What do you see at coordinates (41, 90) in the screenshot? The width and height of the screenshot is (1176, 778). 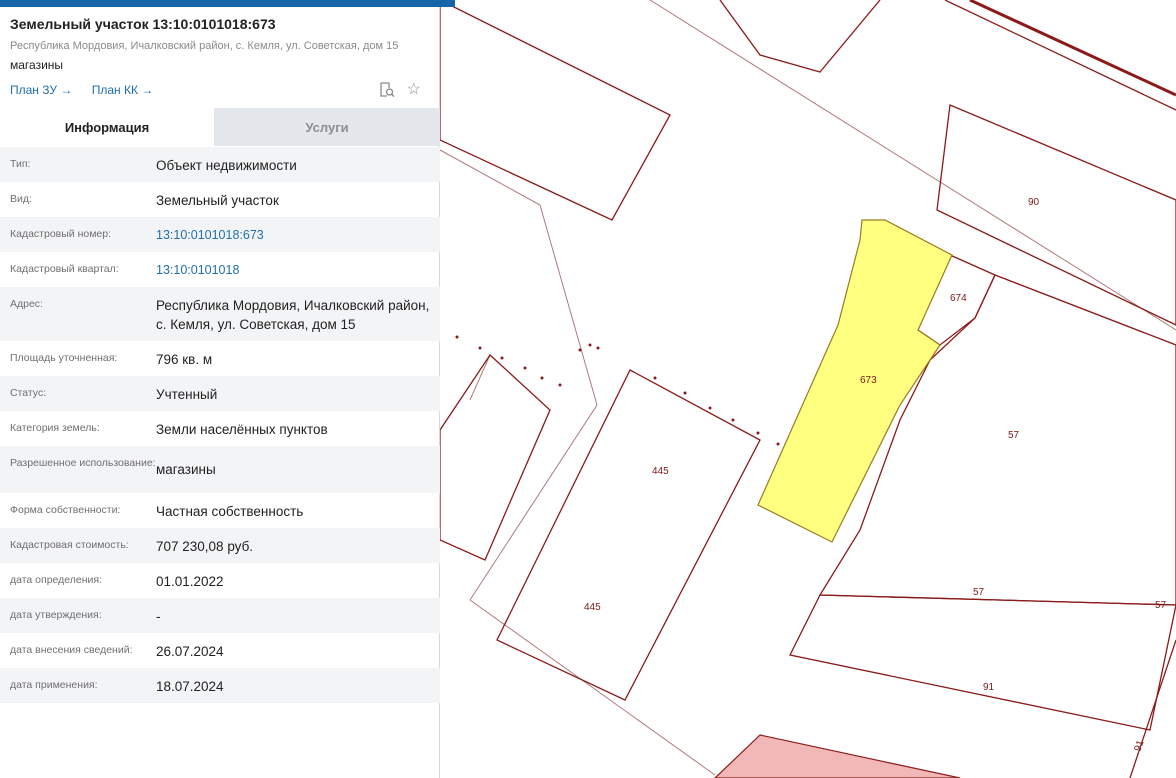 I see `plan-zu-link: План ЗУ →` at bounding box center [41, 90].